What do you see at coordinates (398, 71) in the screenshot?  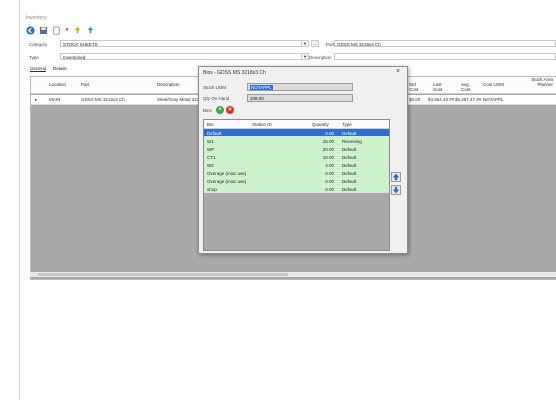 I see `close-icon: ×` at bounding box center [398, 71].